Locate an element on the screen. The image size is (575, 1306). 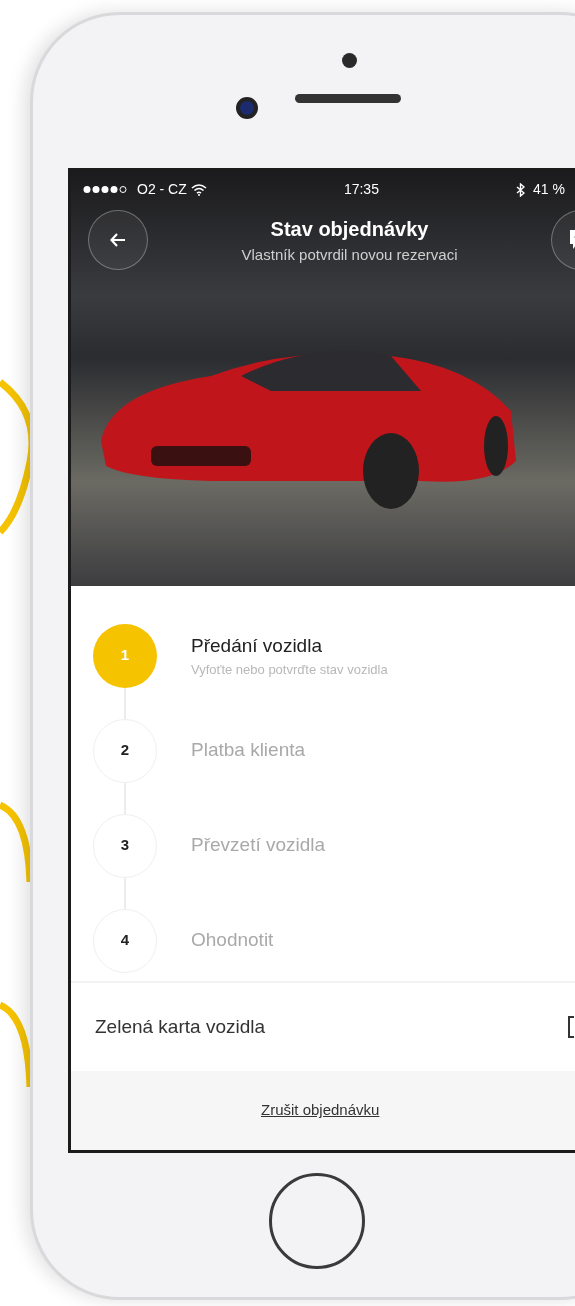
step-number: 2 is located at coordinates (125, 750).